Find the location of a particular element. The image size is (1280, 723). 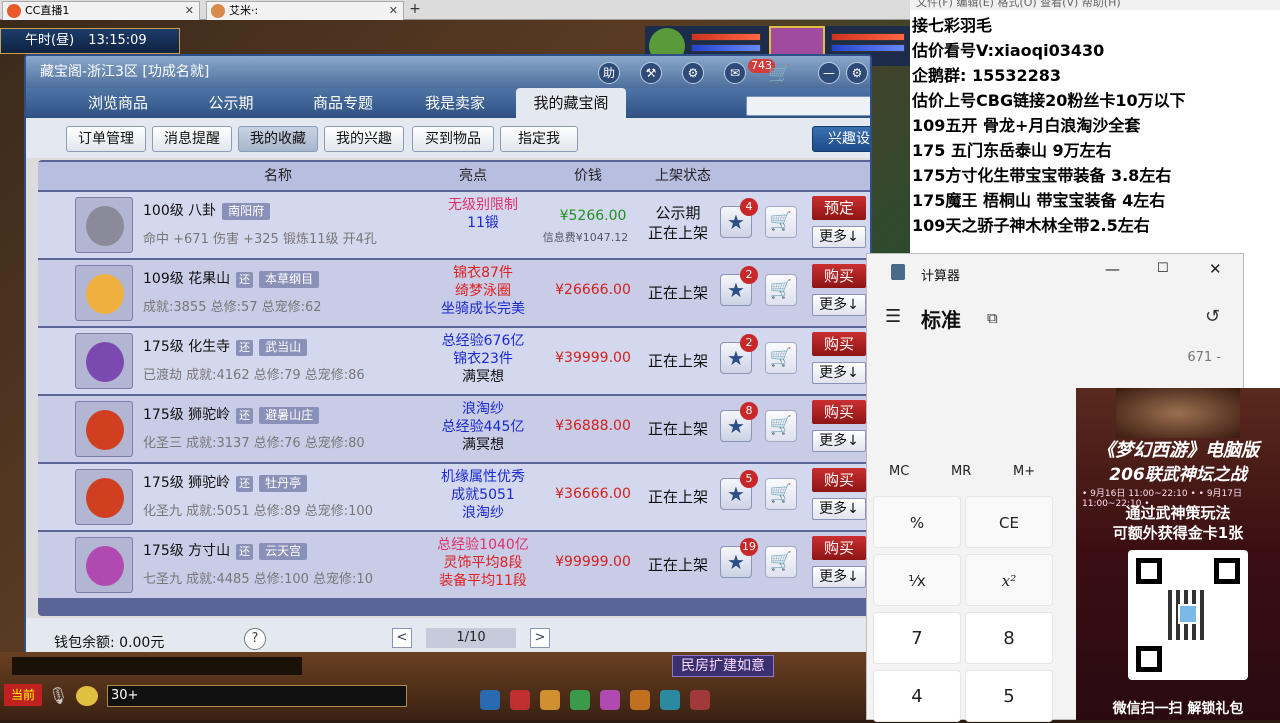

skill-icon is located at coordinates (490, 700).